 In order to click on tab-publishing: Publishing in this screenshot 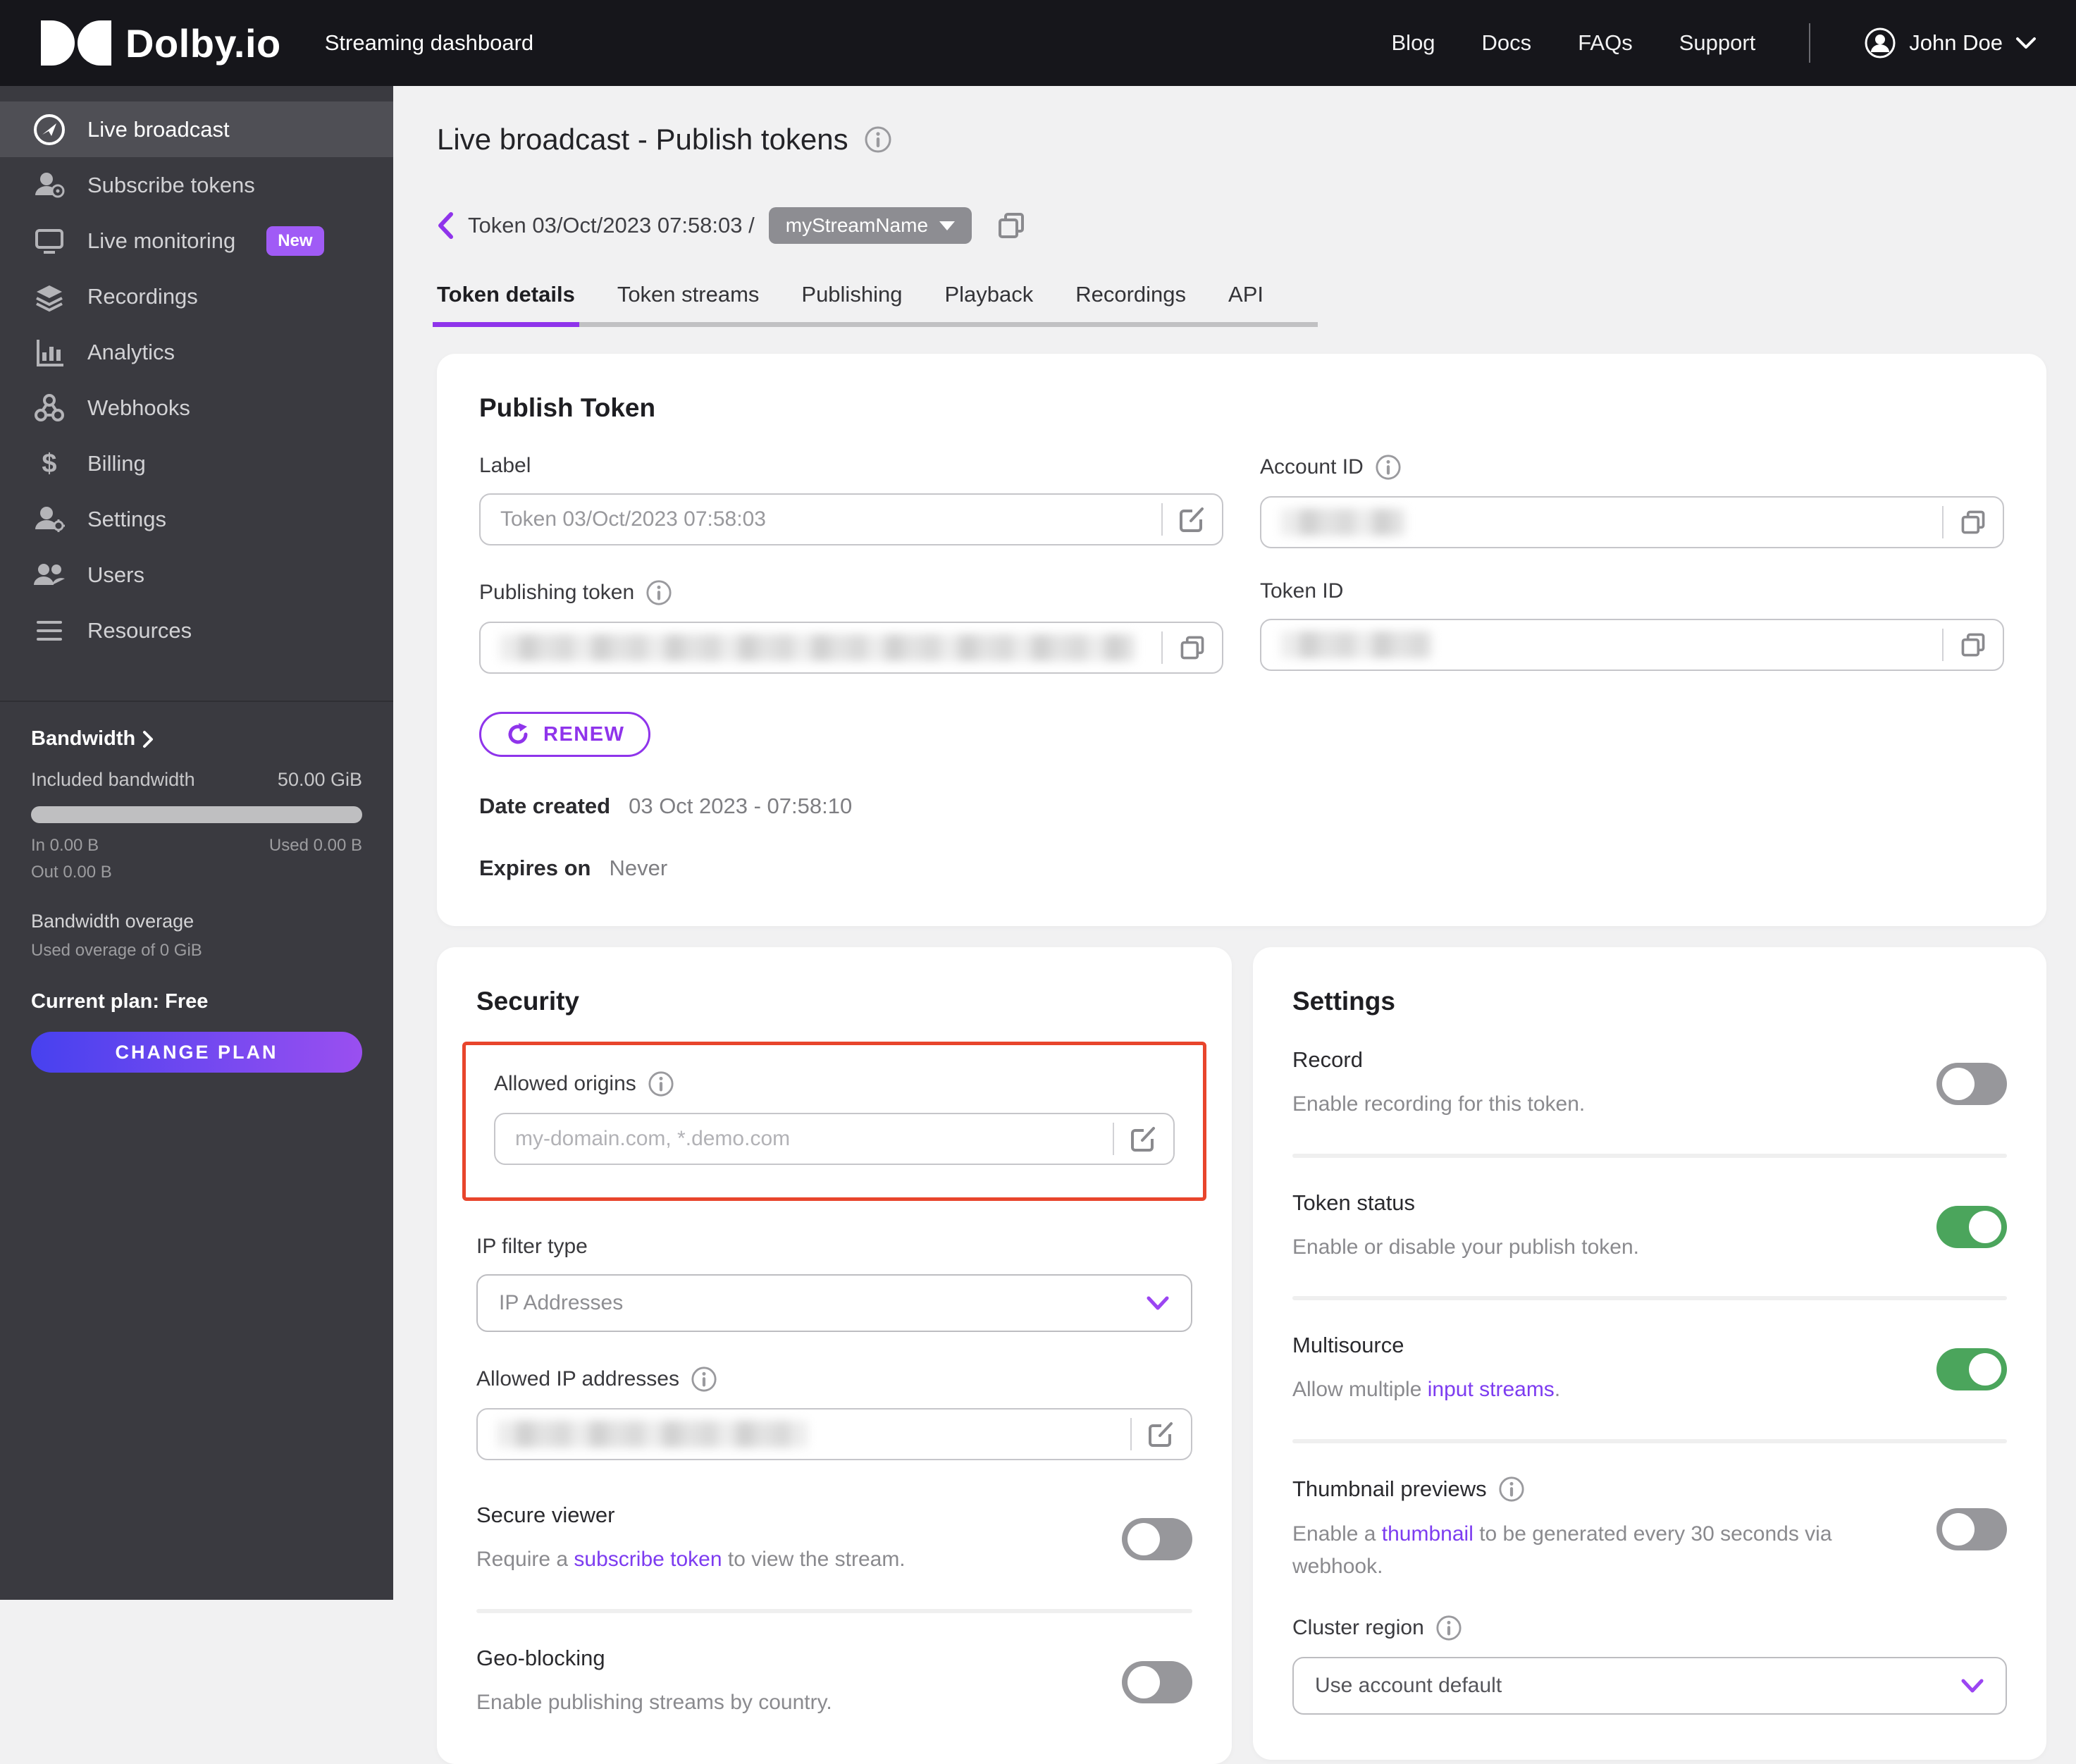, I will do `click(851, 304)`.